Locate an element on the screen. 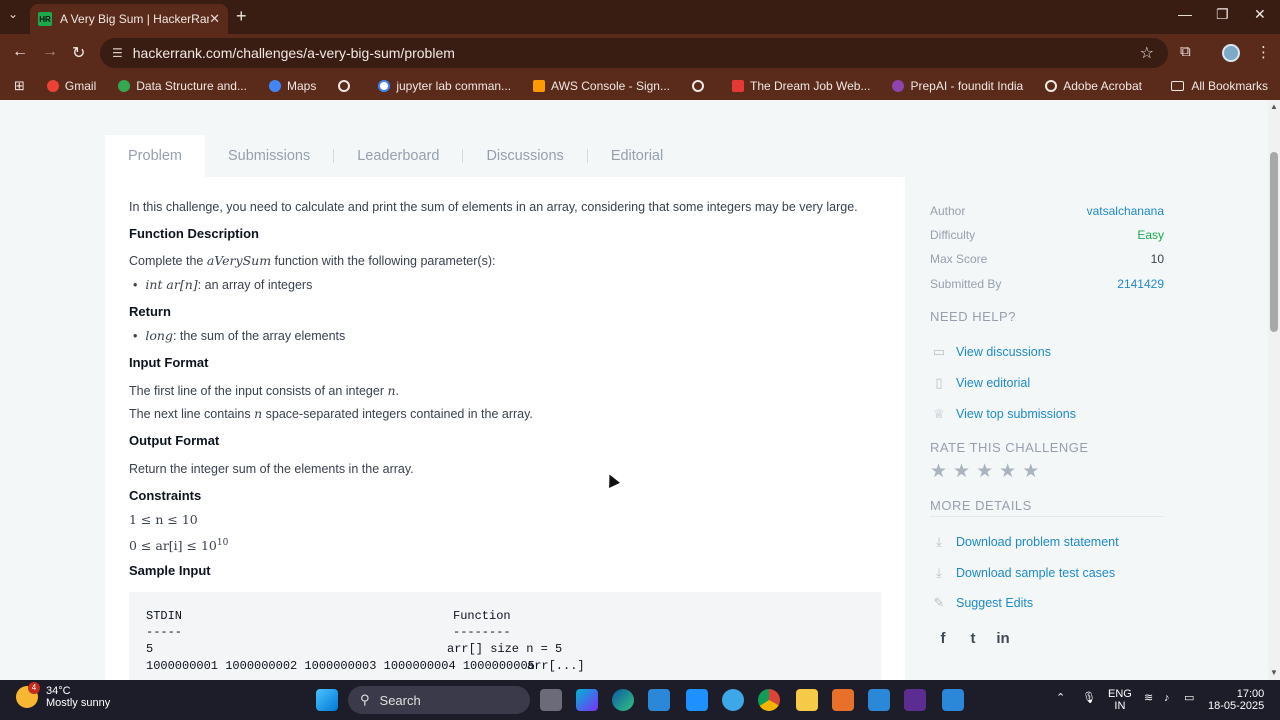  bookmark-adobe: Adobe Acrobat is located at coordinates (1093, 86).